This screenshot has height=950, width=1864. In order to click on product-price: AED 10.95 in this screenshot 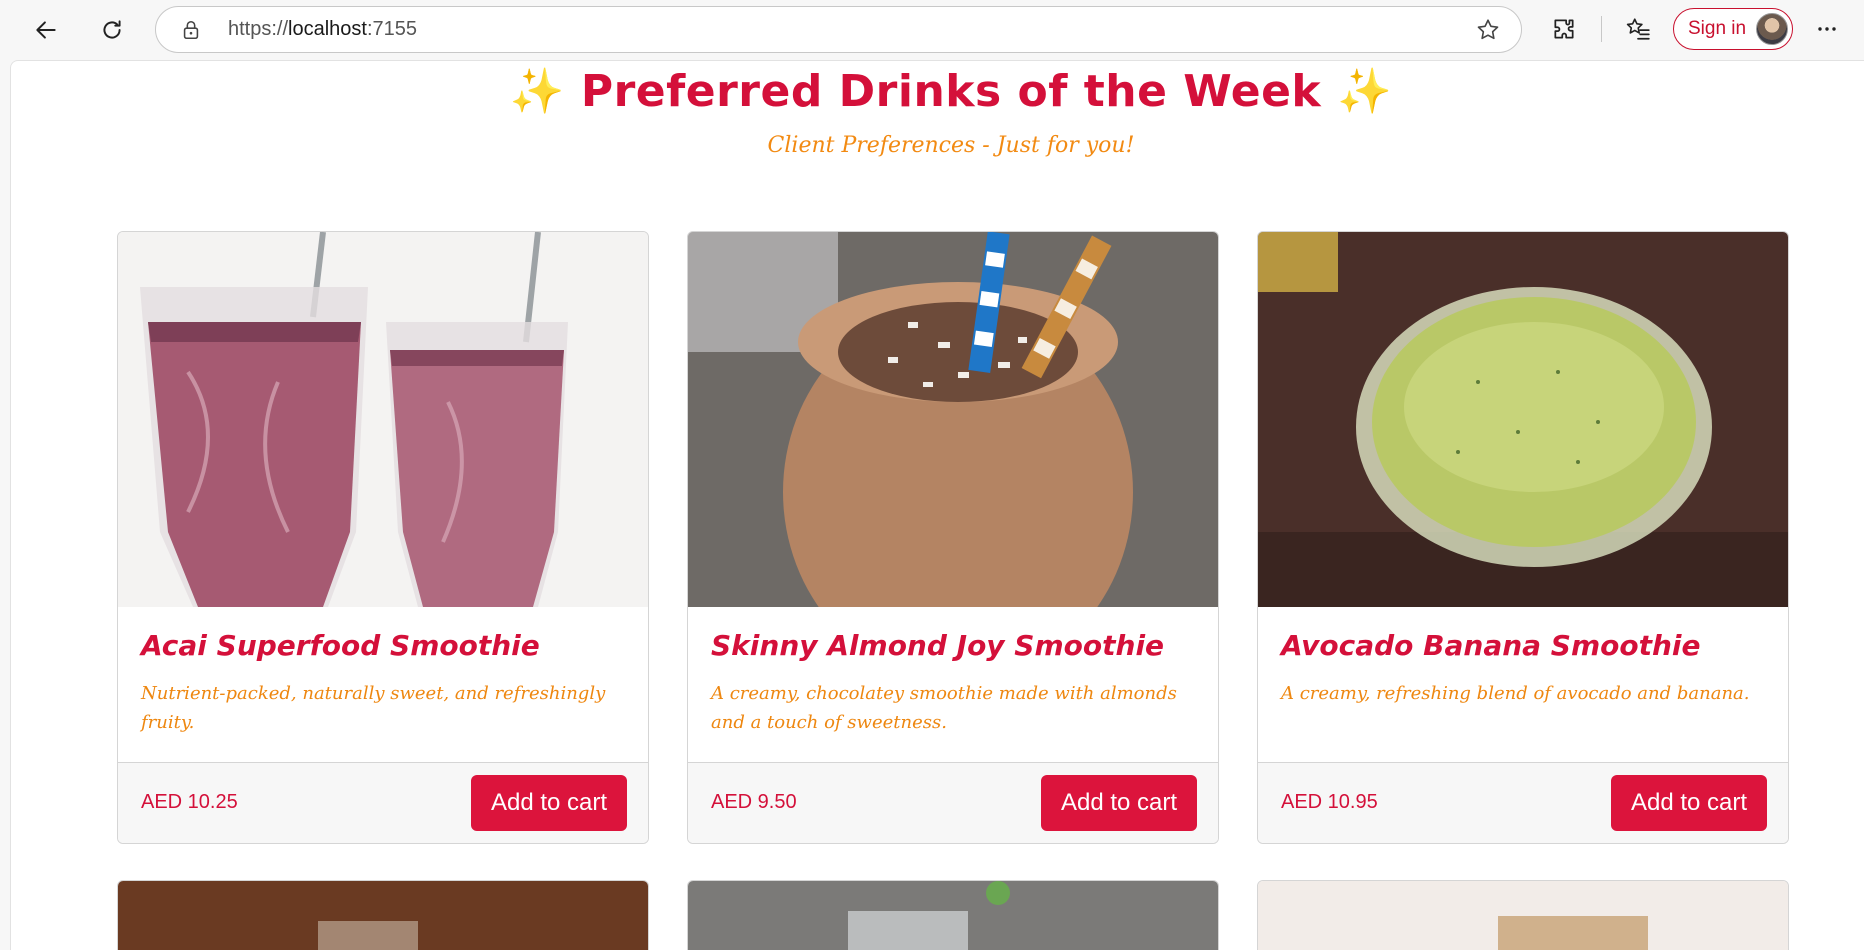, I will do `click(1329, 802)`.